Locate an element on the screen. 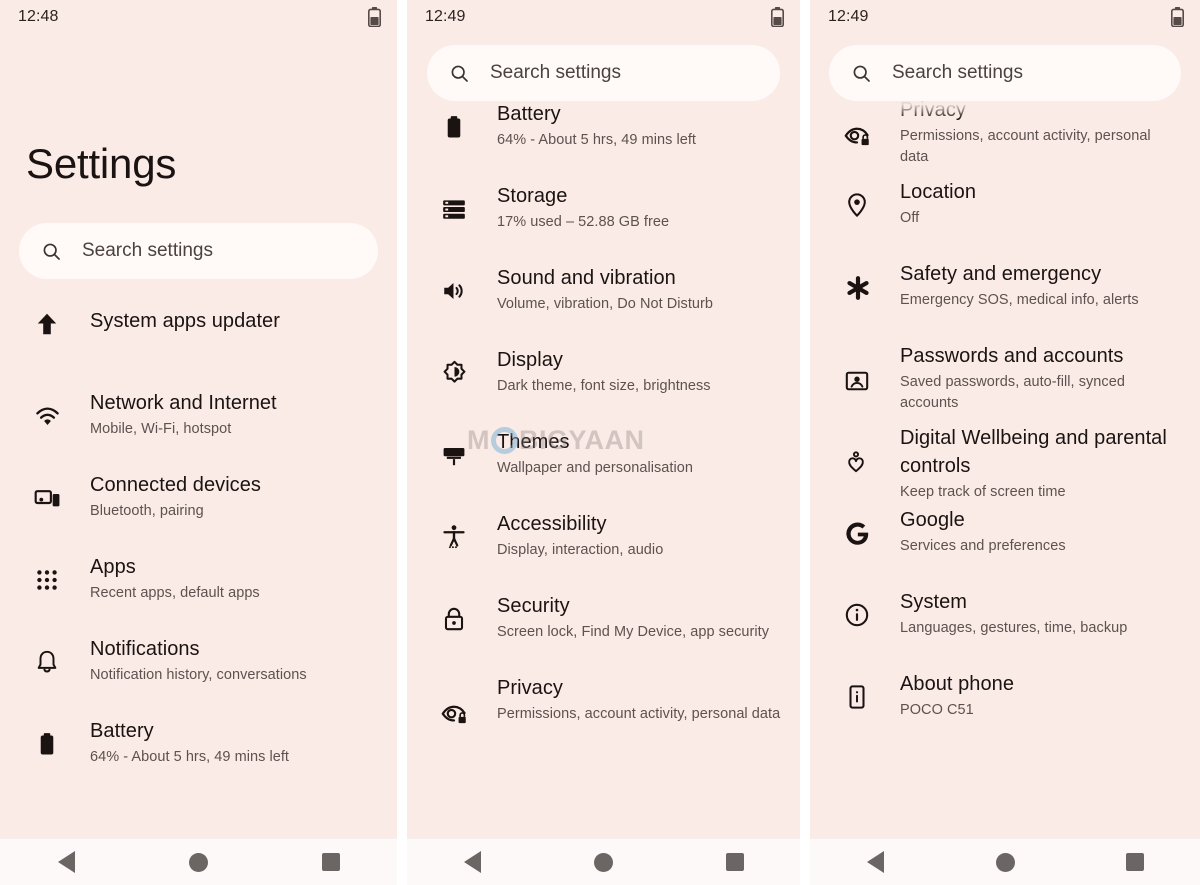 The width and height of the screenshot is (1200, 885). settings-row-subtitle: Emergency SOS, medical info, alerts is located at coordinates (1019, 300).